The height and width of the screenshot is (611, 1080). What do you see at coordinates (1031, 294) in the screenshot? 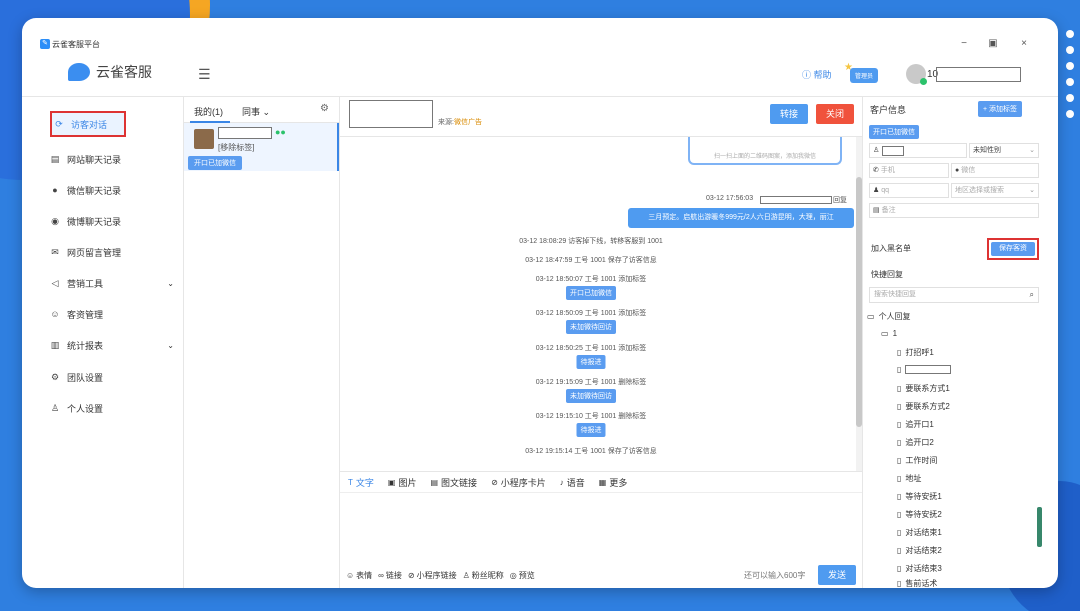
I see `search-icon: ⌕` at bounding box center [1031, 294].